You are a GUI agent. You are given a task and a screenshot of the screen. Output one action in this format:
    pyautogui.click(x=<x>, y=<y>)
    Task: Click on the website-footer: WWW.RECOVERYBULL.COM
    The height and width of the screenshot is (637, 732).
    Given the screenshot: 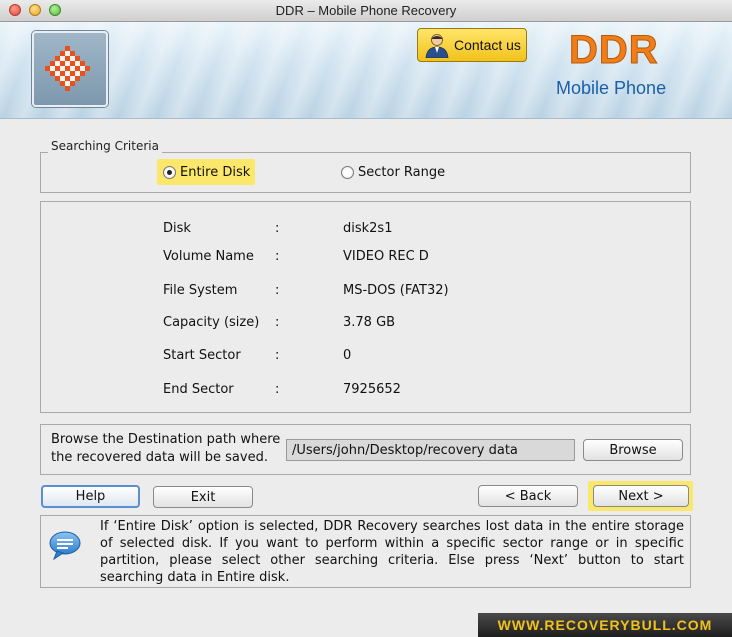 What is the action you would take?
    pyautogui.click(x=605, y=625)
    